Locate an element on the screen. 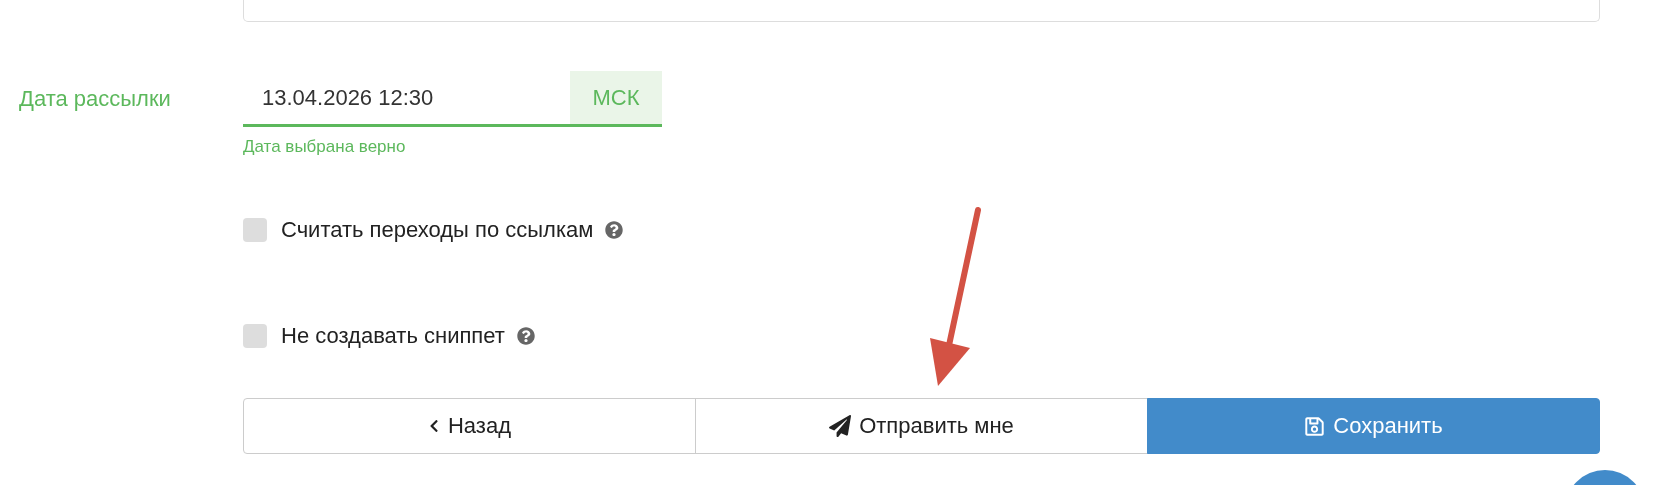 The height and width of the screenshot is (485, 1664). save-button: Сохранить is located at coordinates (1373, 426).